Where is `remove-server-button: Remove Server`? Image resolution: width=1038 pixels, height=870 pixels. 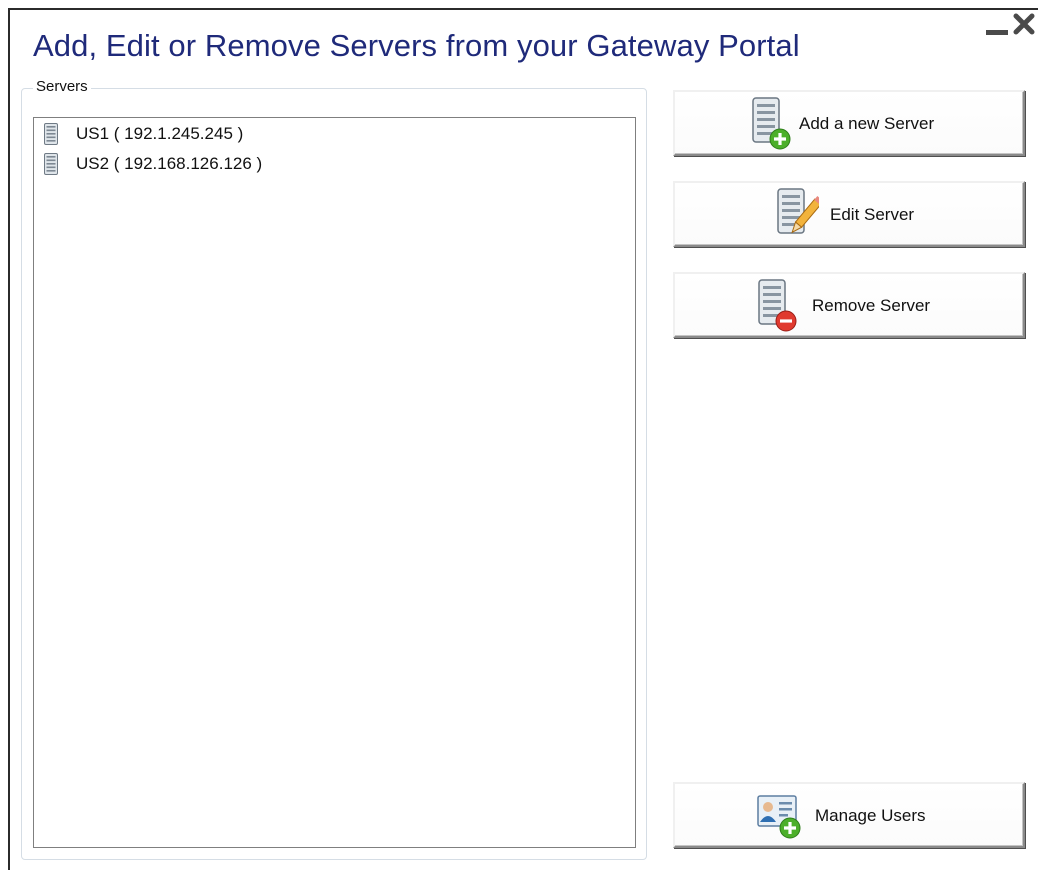 remove-server-button: Remove Server is located at coordinates (849, 305).